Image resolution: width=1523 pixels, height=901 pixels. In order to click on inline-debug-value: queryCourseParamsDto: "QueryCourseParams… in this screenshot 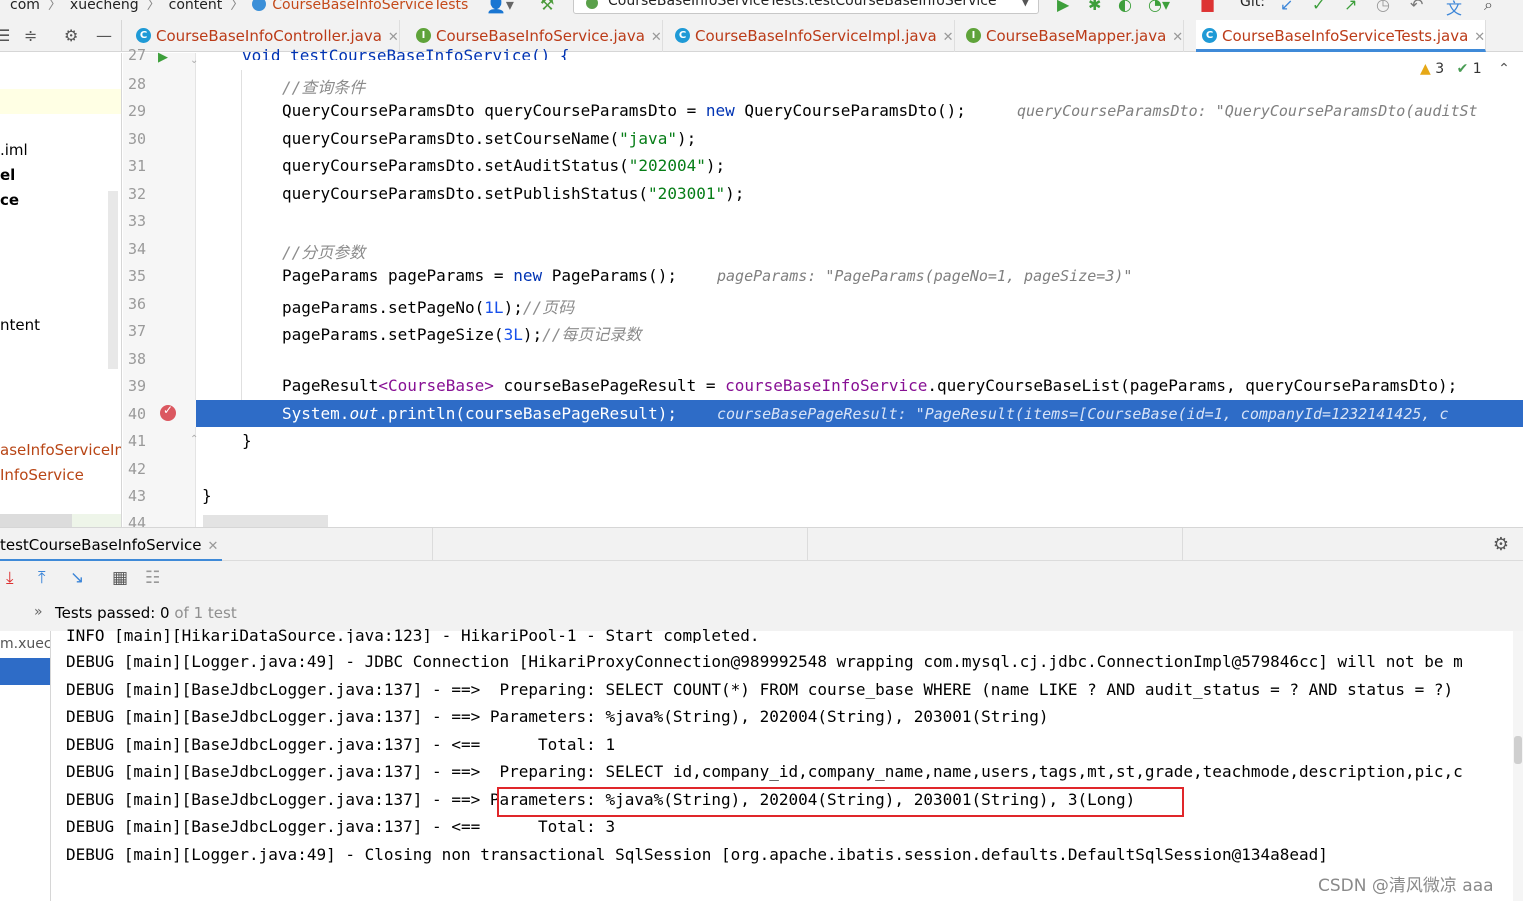, I will do `click(1247, 111)`.